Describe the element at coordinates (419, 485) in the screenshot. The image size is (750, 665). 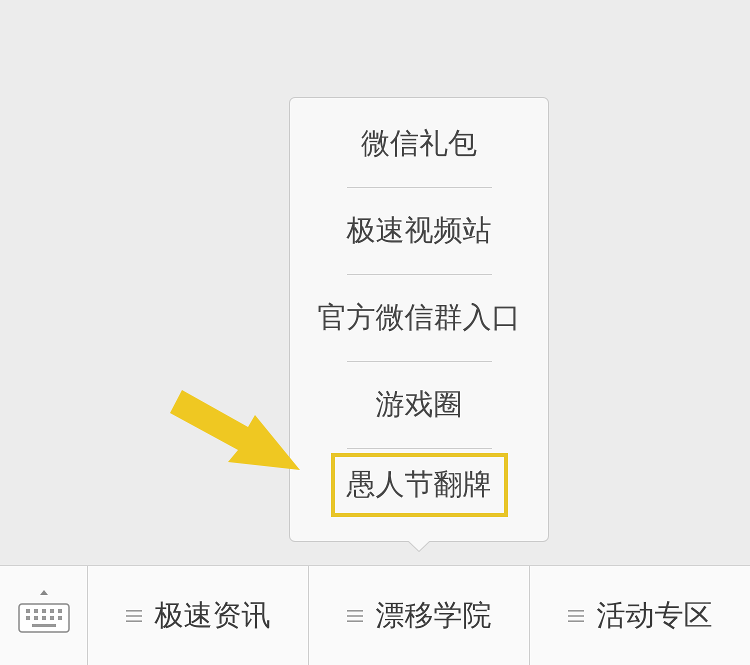
I see `menu-item: 愚人节翻牌` at that location.